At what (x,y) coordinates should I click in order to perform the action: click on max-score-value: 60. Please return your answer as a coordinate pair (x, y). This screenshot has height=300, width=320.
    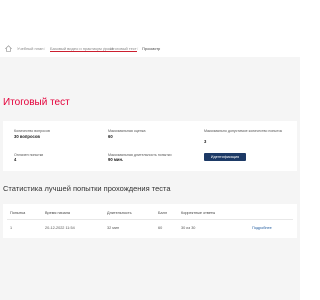
    Looking at the image, I should click on (110, 136).